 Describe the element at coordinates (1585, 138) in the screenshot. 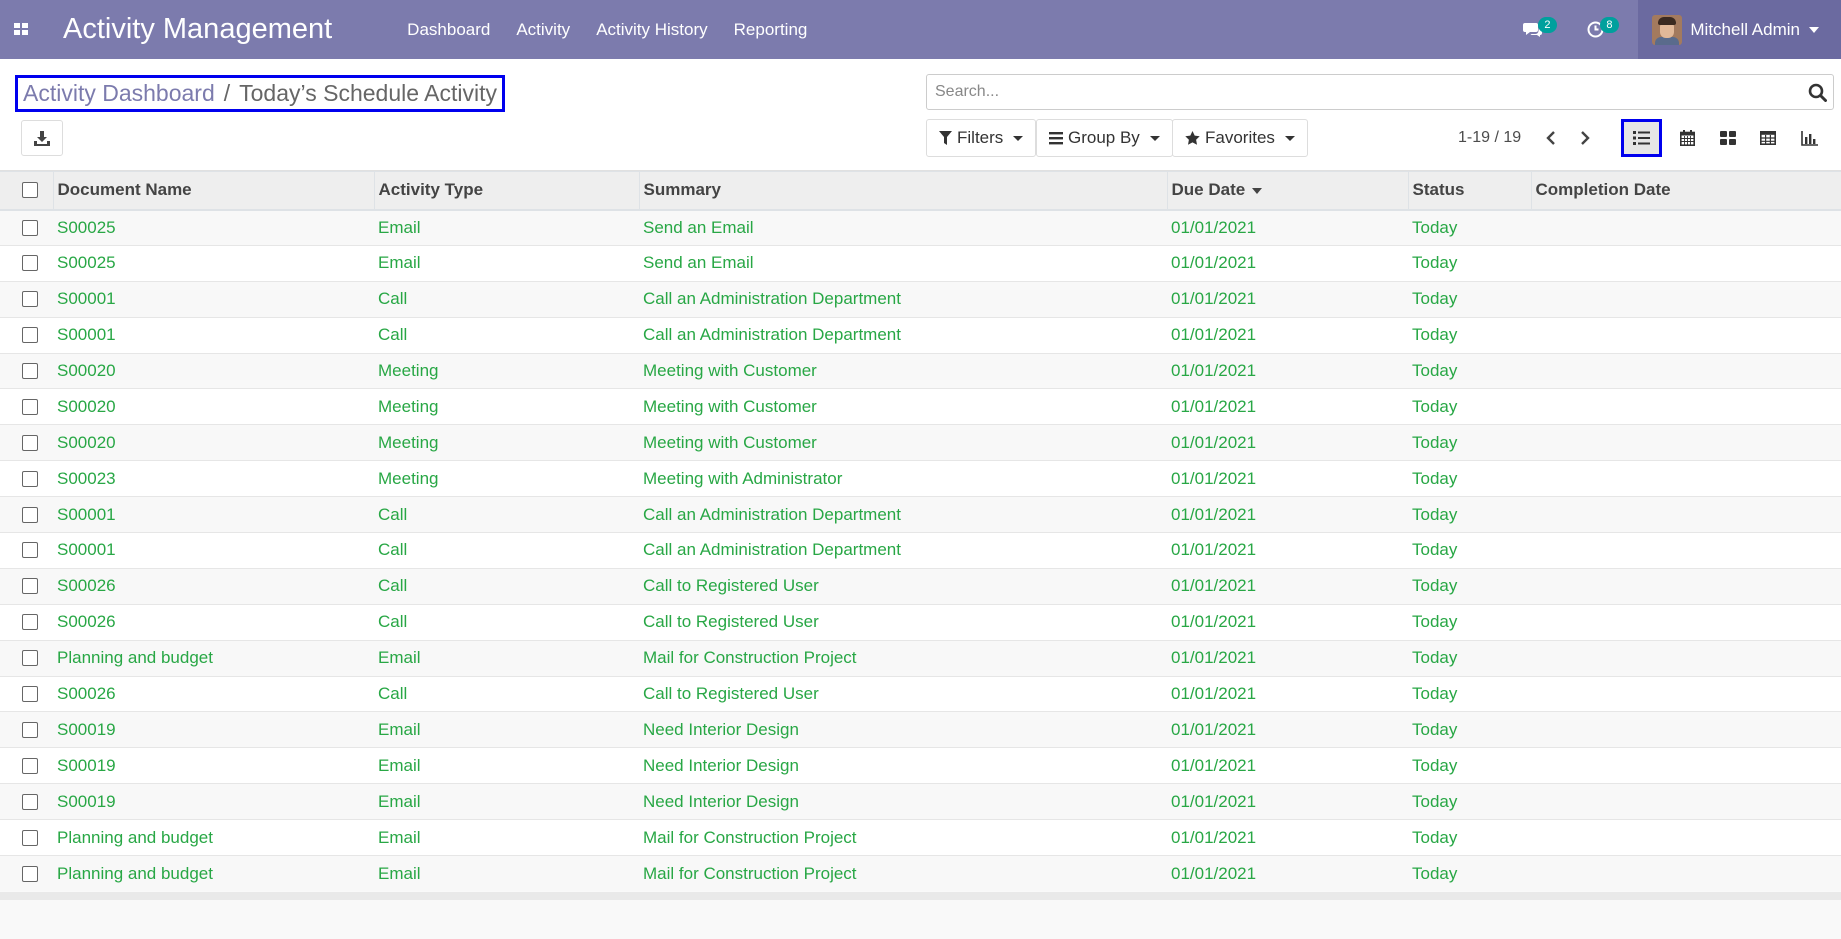

I see `pager-next-button` at that location.